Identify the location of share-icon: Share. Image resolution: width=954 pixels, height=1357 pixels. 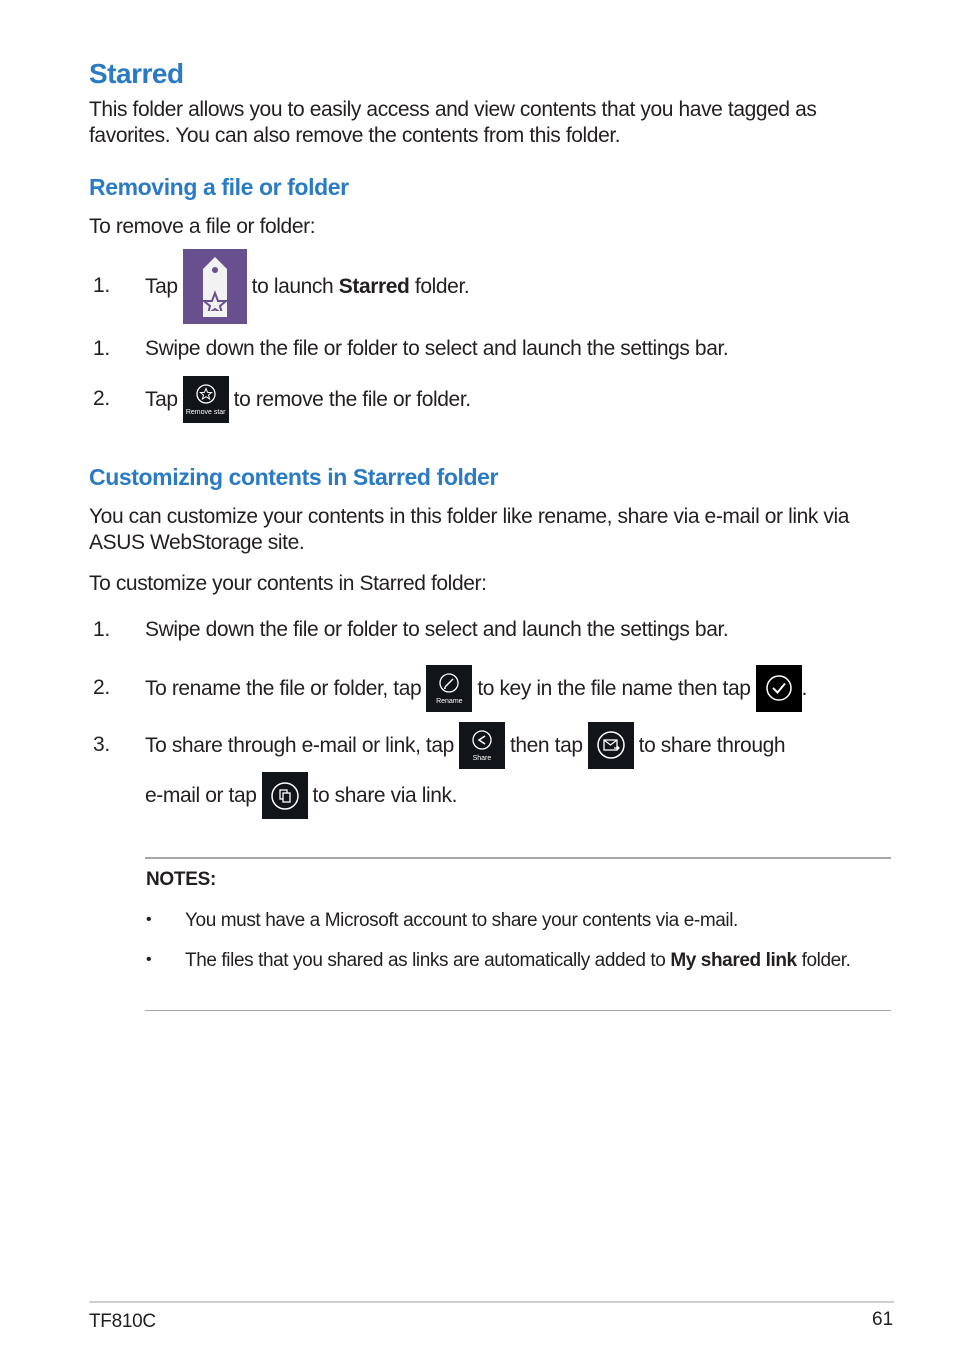
(481, 745).